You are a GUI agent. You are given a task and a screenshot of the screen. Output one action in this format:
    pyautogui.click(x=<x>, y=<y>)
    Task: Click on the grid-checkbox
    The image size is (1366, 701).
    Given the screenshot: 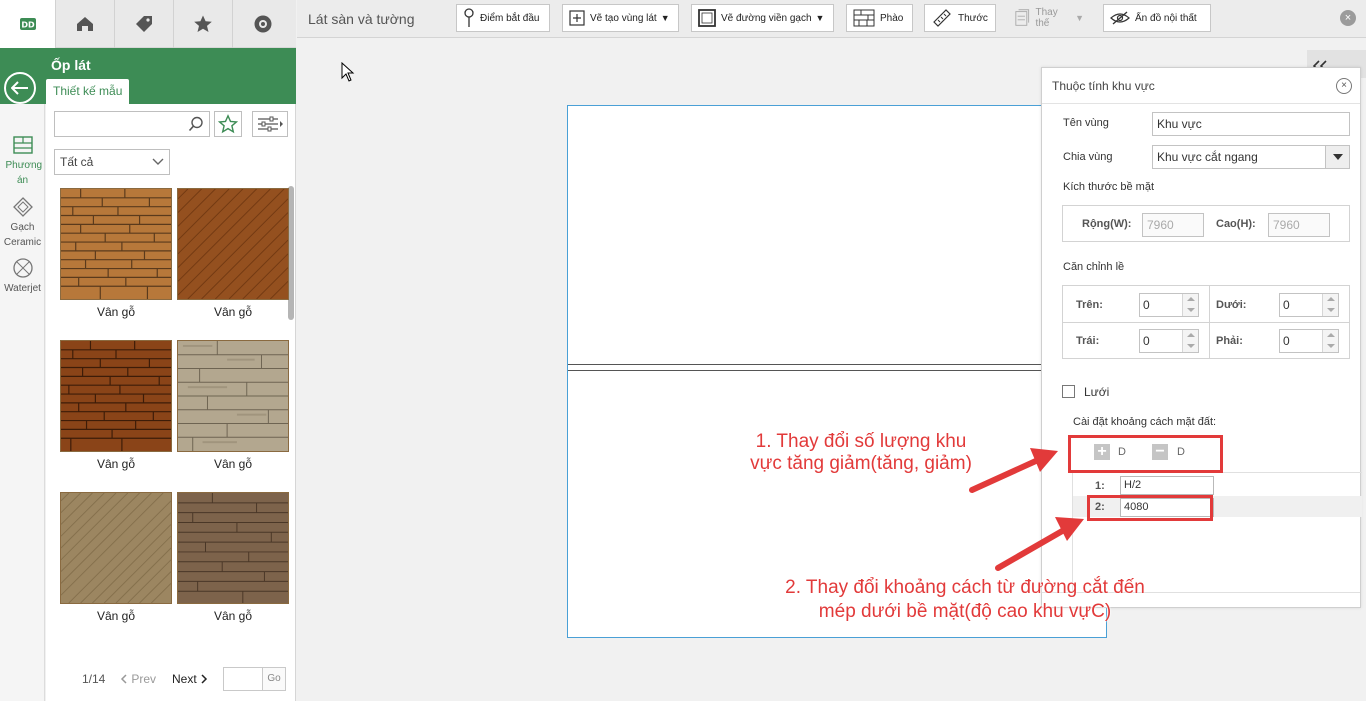 What is the action you would take?
    pyautogui.click(x=1068, y=391)
    